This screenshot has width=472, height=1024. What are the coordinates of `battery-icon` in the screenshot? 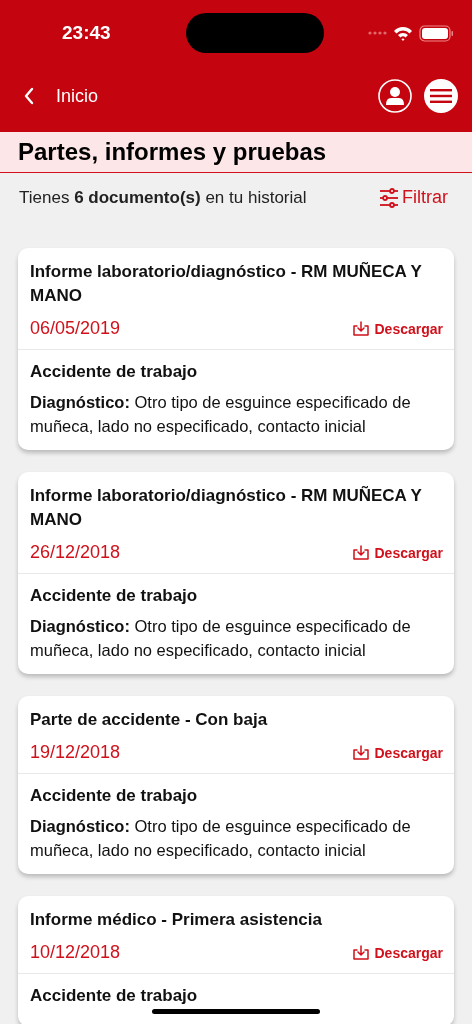 It's located at (436, 33).